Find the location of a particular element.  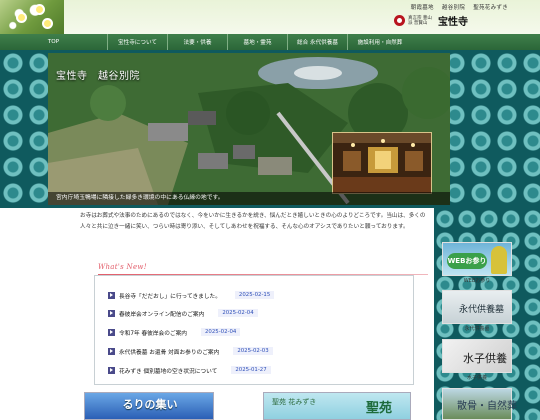

news-item: 長谷寺「だだおし」に行ってきました。 2025-02-15 is located at coordinates (191, 295).